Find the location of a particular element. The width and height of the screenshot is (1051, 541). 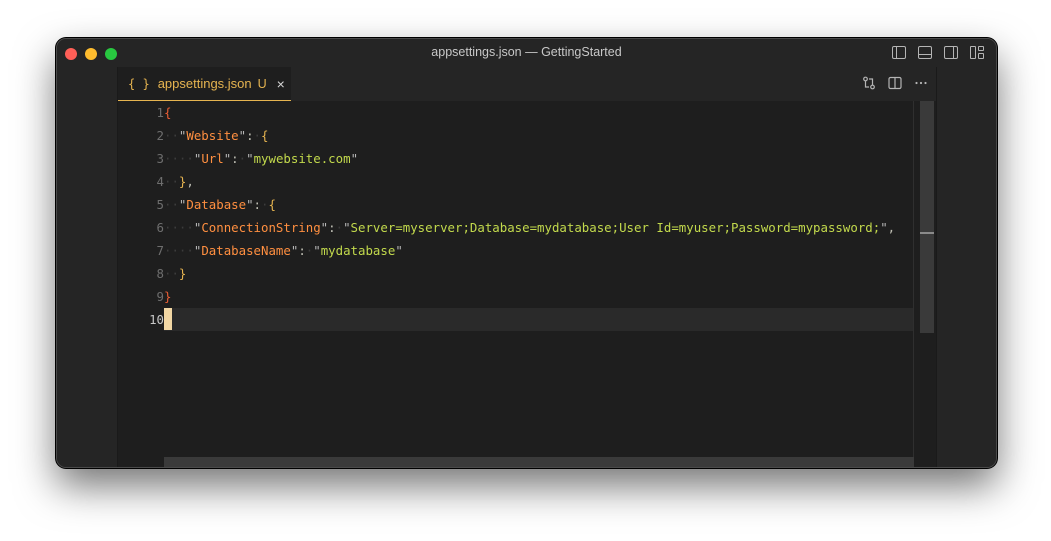

cursor-position-marker is located at coordinates (927, 233).